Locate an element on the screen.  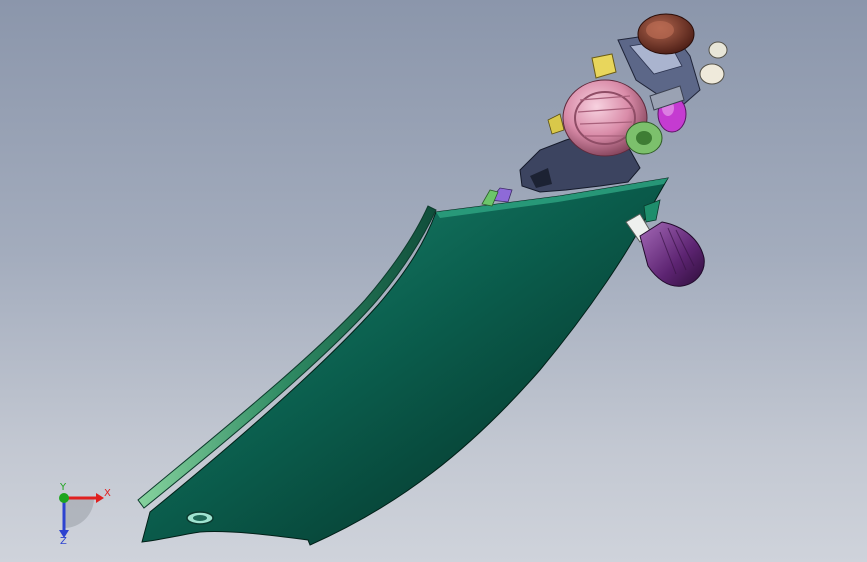
mounting-hole-inner is located at coordinates (200, 518).